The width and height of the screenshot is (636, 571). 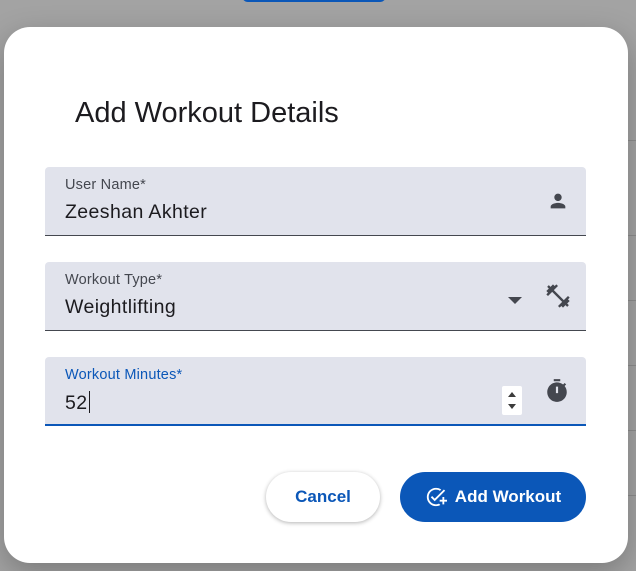 What do you see at coordinates (105, 185) in the screenshot?
I see `user-name-label: User Name*` at bounding box center [105, 185].